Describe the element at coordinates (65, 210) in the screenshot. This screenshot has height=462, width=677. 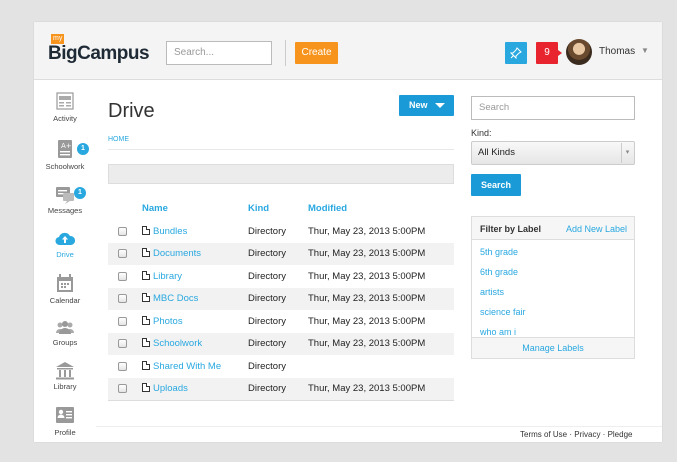
I see `sidebar-item-label: Messages` at that location.